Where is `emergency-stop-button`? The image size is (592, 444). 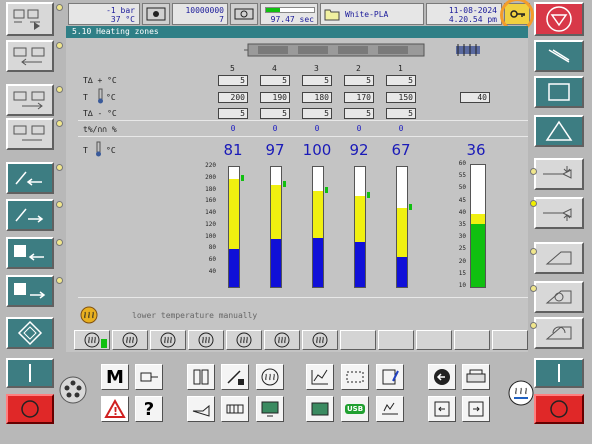 emergency-stop-button is located at coordinates (559, 19).